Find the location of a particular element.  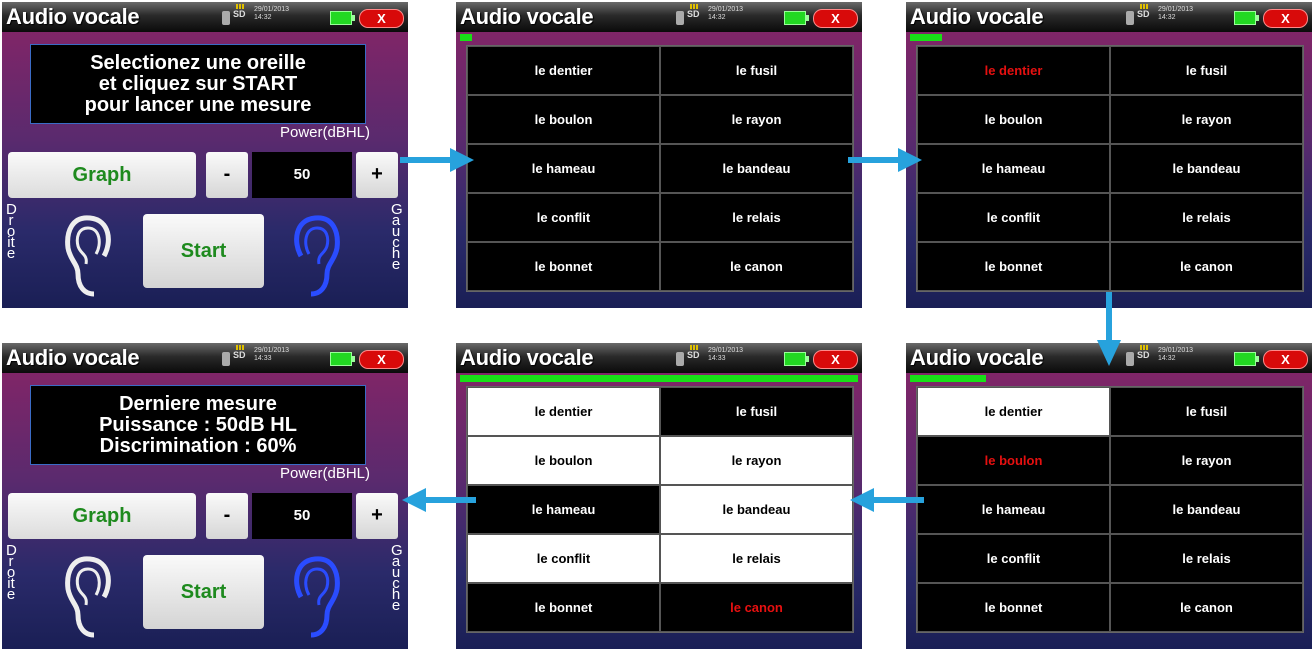

power-stepper: - 50 + is located at coordinates (302, 516).